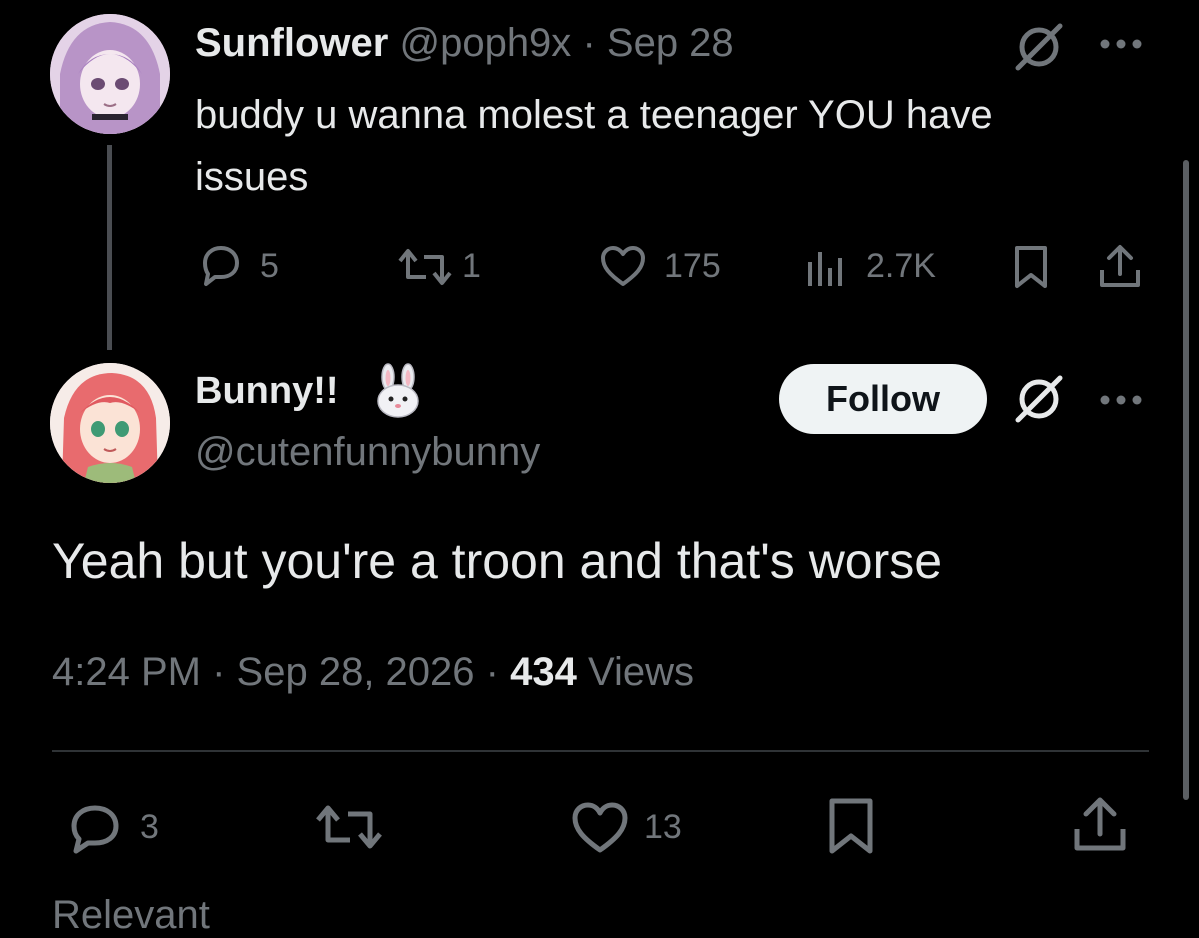  I want to click on main-tweet-text: Yeah but you're a troon and that's worse, so click(497, 561).